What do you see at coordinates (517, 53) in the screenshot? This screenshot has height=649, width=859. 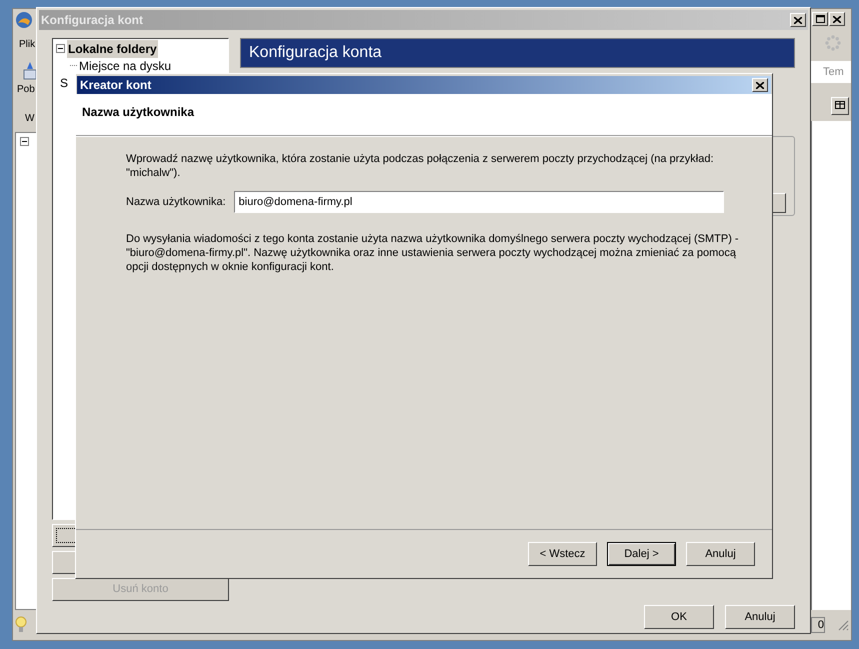 I see `page-header: Konfiguracja konta` at bounding box center [517, 53].